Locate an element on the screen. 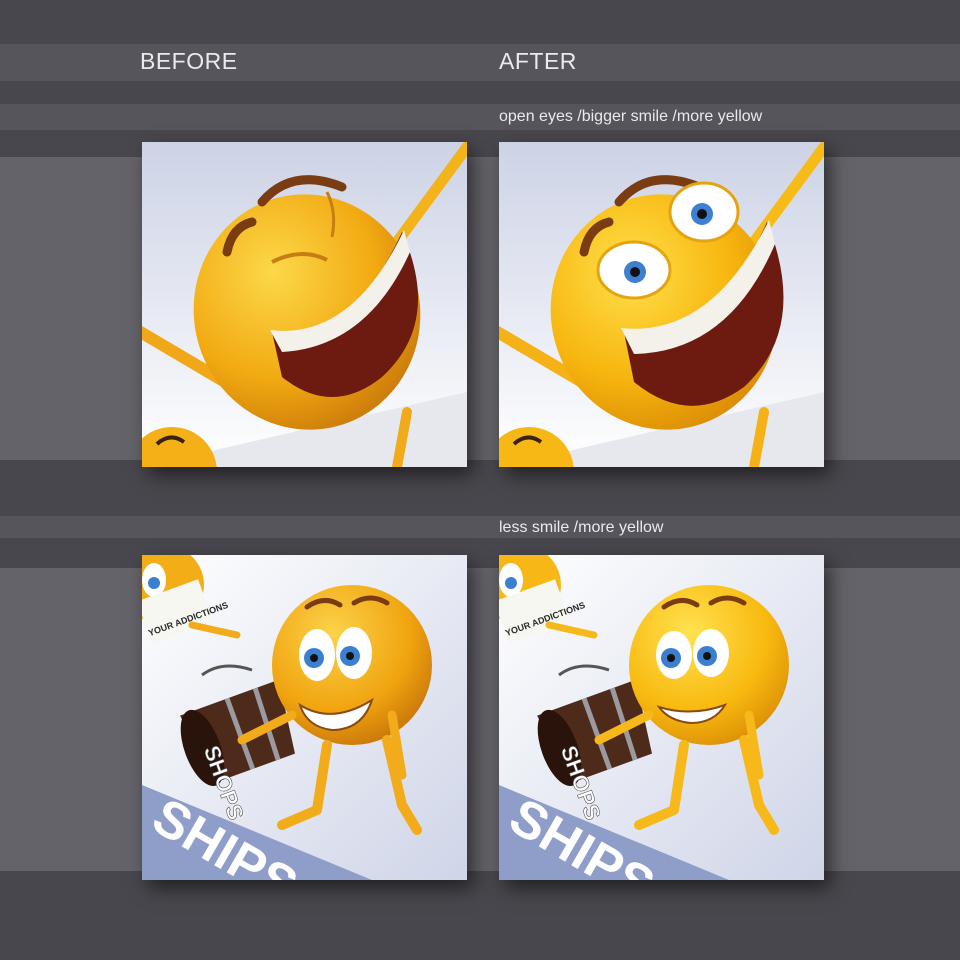 Image resolution: width=960 pixels, height=960 pixels. row-2-caption: less smile /more yellow is located at coordinates (581, 527).